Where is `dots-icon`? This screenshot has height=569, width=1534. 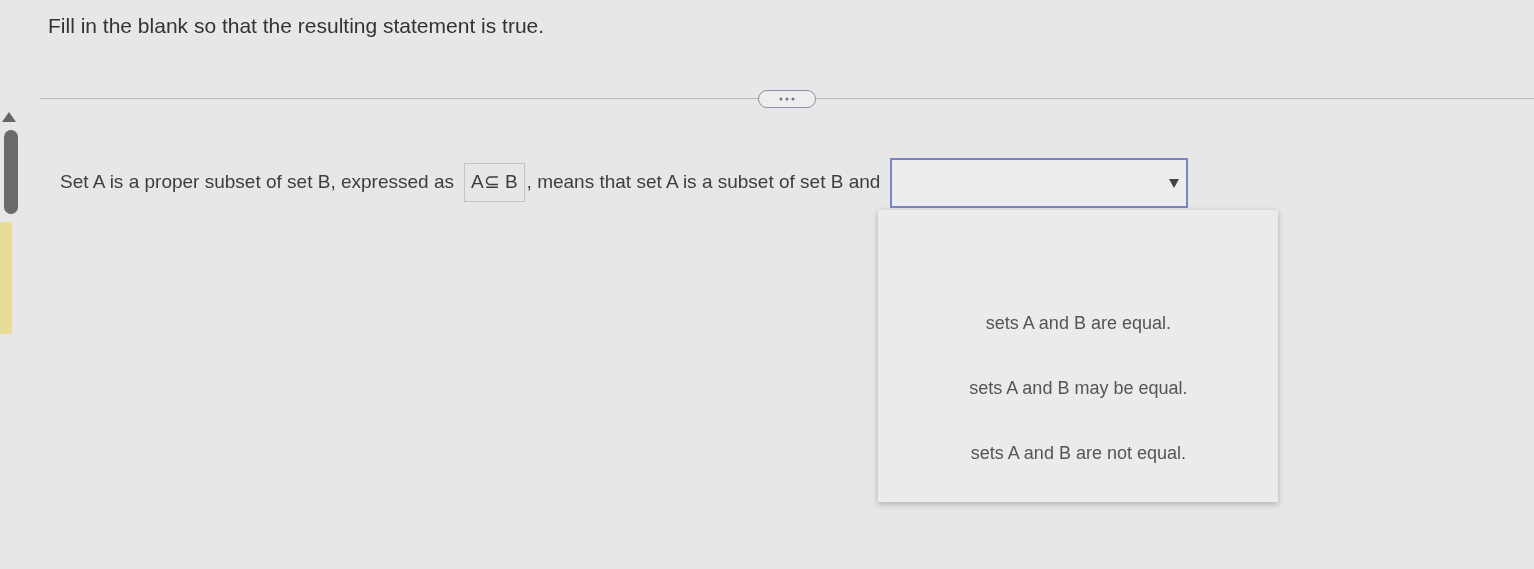 dots-icon is located at coordinates (787, 98).